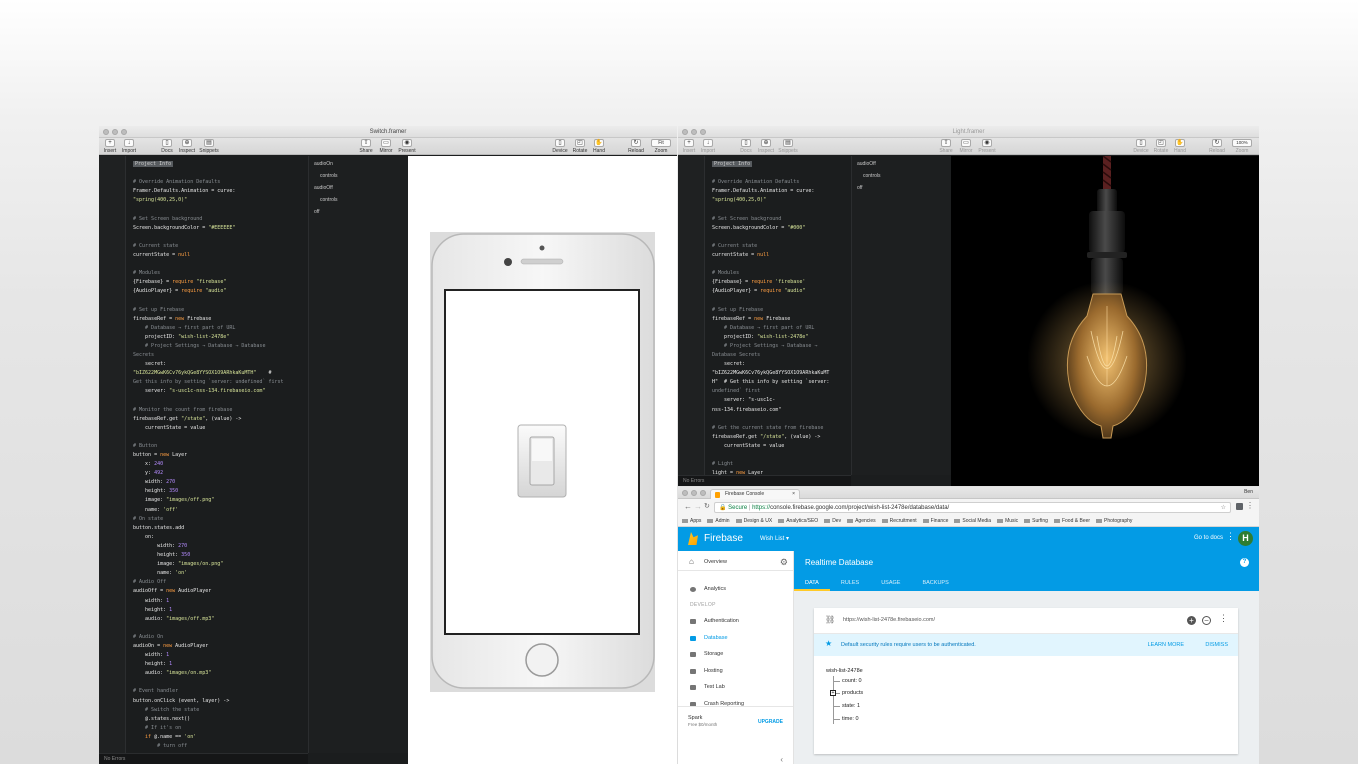  What do you see at coordinates (889, 620) in the screenshot?
I see `db-url: https://wish-list-2478e.firebaseio.com/` at bounding box center [889, 620].